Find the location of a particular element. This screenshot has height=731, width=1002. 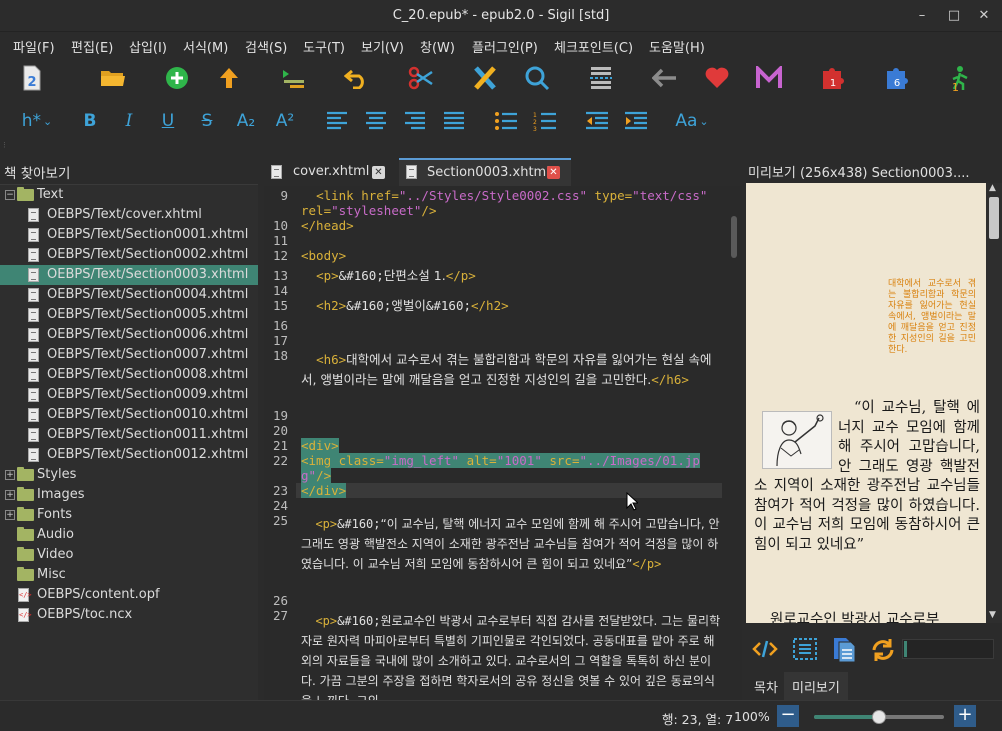

menu-window: 창(W) is located at coordinates (437, 46).